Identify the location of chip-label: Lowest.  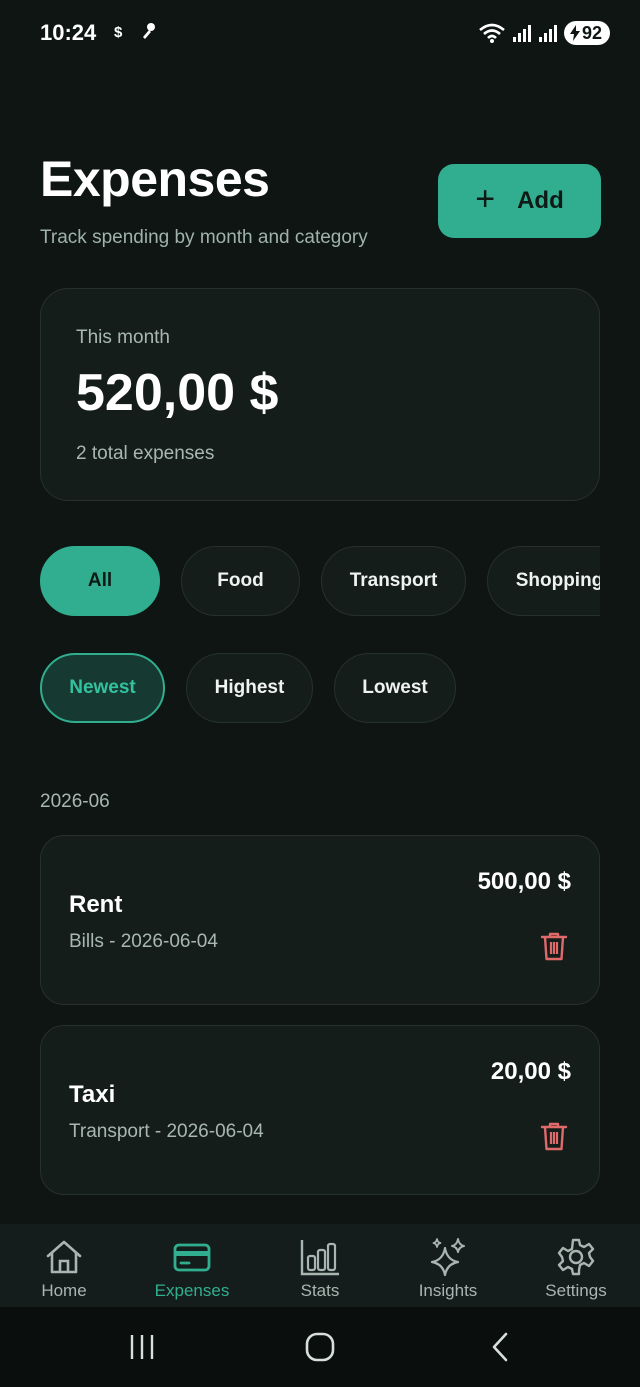
(395, 687).